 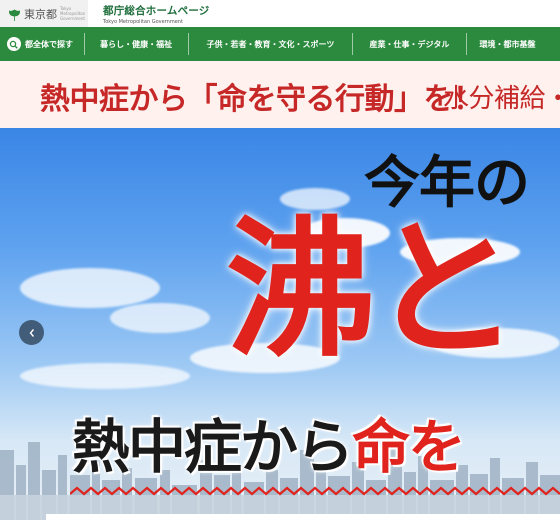 What do you see at coordinates (303, 517) in the screenshot?
I see `hero-bottom-panel` at bounding box center [303, 517].